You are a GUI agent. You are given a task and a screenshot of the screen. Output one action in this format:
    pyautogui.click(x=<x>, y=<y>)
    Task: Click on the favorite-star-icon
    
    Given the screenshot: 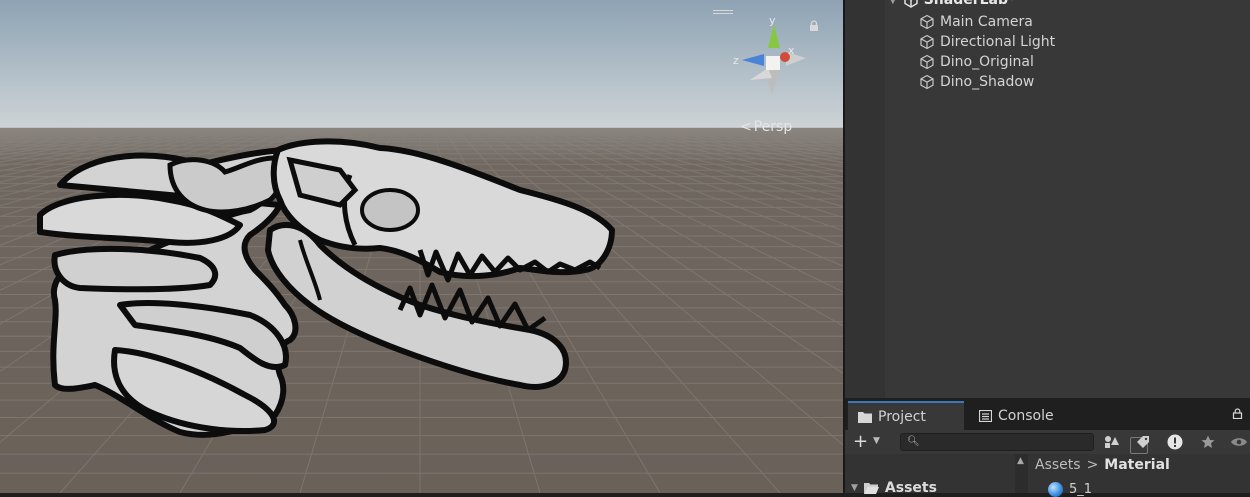 What is the action you would take?
    pyautogui.click(x=1208, y=442)
    